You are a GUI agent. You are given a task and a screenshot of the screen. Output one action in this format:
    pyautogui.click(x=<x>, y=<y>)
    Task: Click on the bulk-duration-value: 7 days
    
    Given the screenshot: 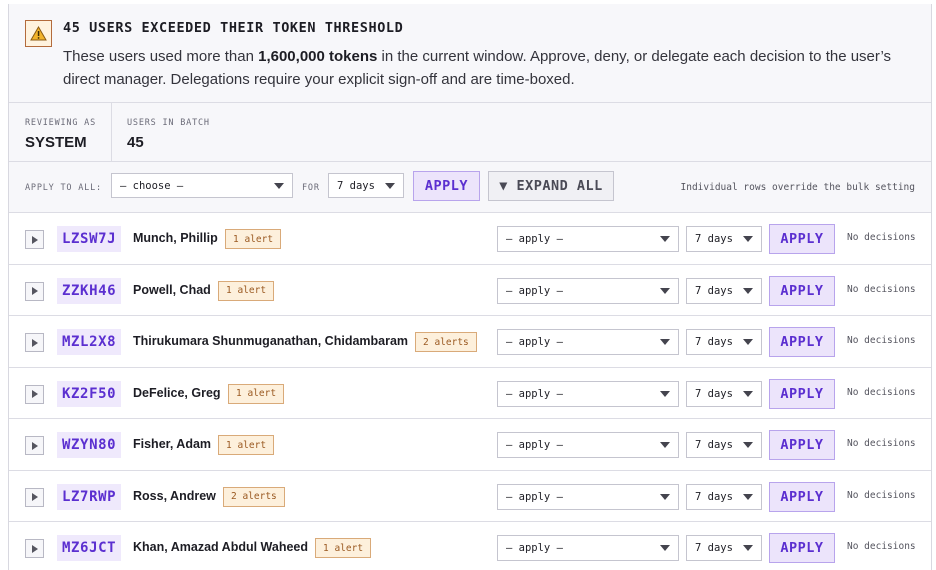 What is the action you would take?
    pyautogui.click(x=356, y=185)
    